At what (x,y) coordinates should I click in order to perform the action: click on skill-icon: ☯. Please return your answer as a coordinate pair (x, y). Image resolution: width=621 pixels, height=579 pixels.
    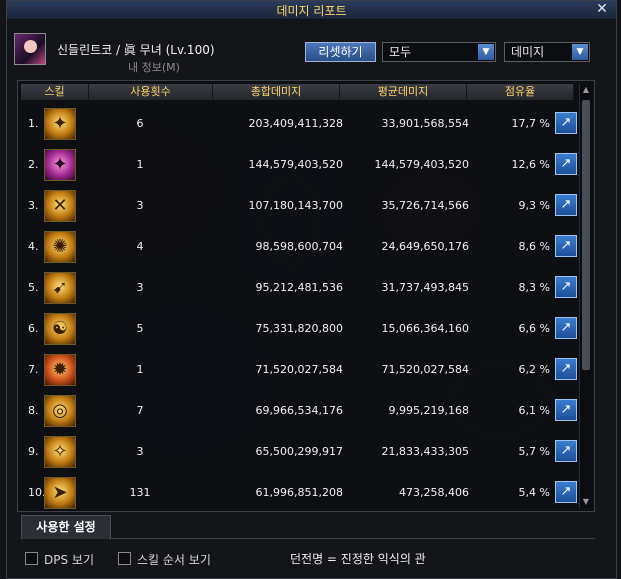
    Looking at the image, I should click on (60, 329).